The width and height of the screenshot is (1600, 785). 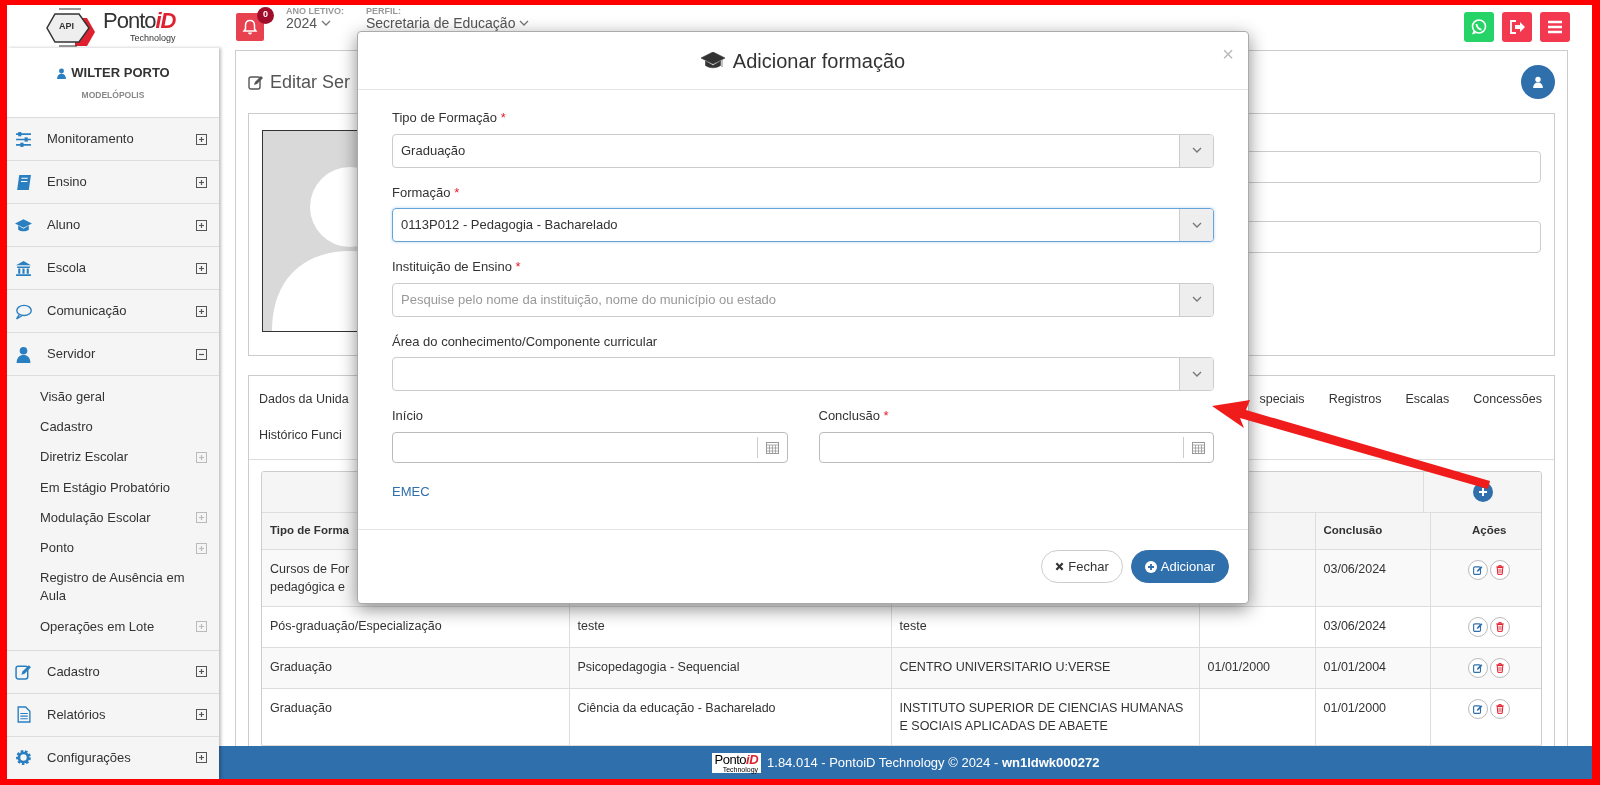 I want to click on sidebar-subitem: Modulação Escolar, so click(x=113, y=517).